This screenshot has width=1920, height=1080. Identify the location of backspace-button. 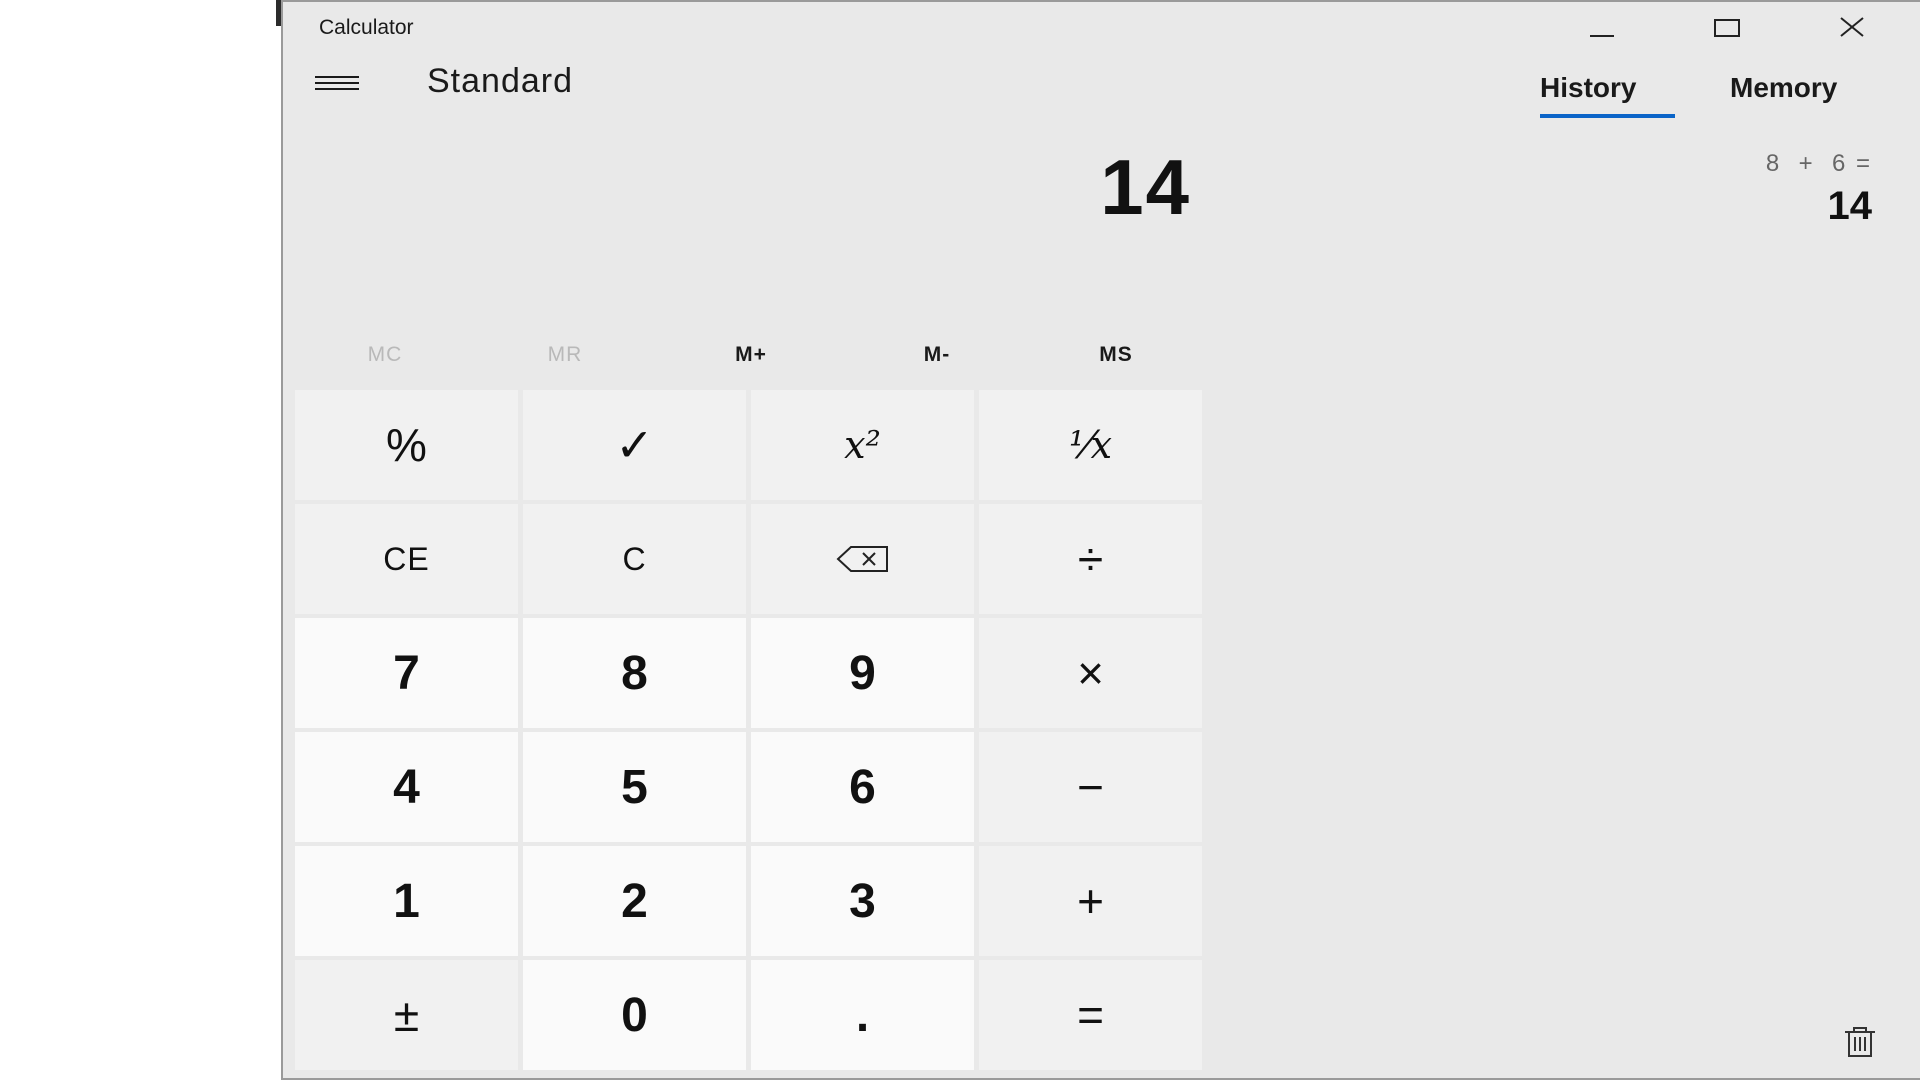
(862, 559).